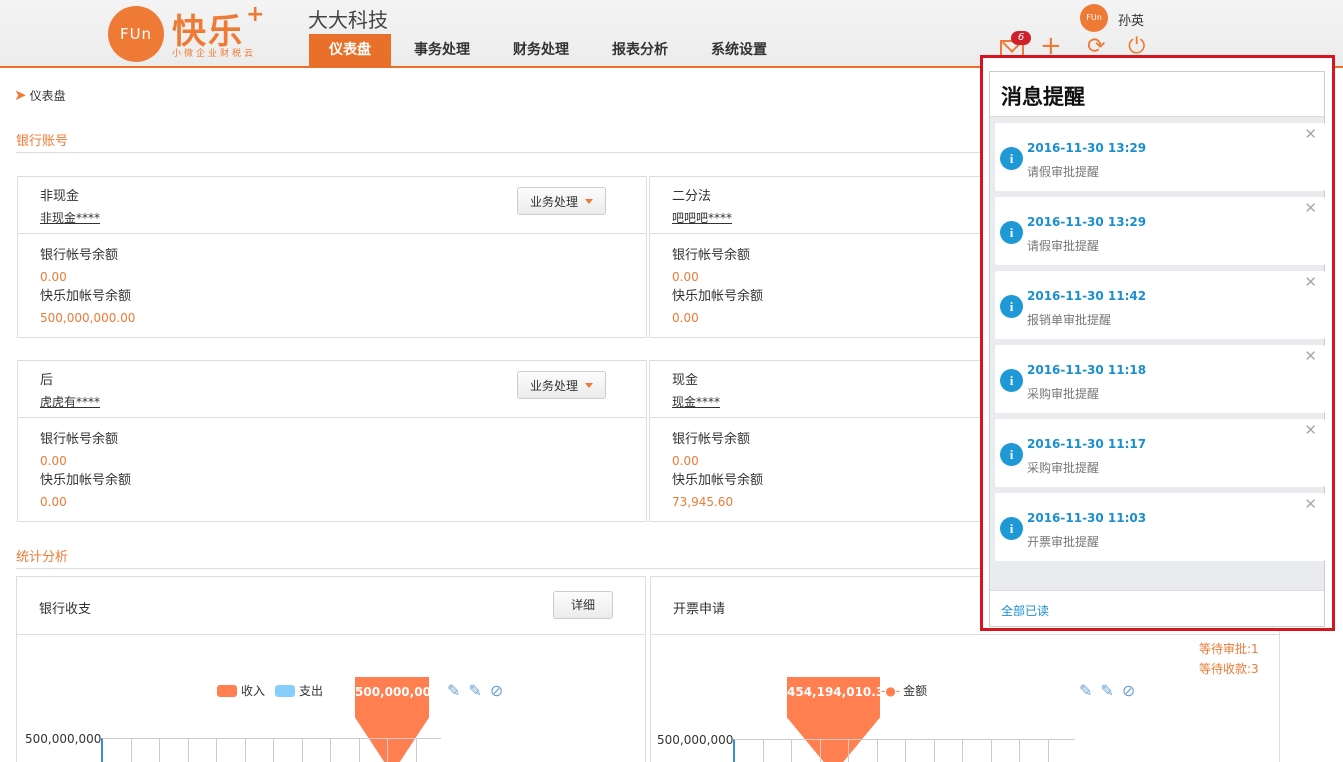  Describe the element at coordinates (350, 50) in the screenshot. I see `nav-dashboard: 仪表盘` at that location.